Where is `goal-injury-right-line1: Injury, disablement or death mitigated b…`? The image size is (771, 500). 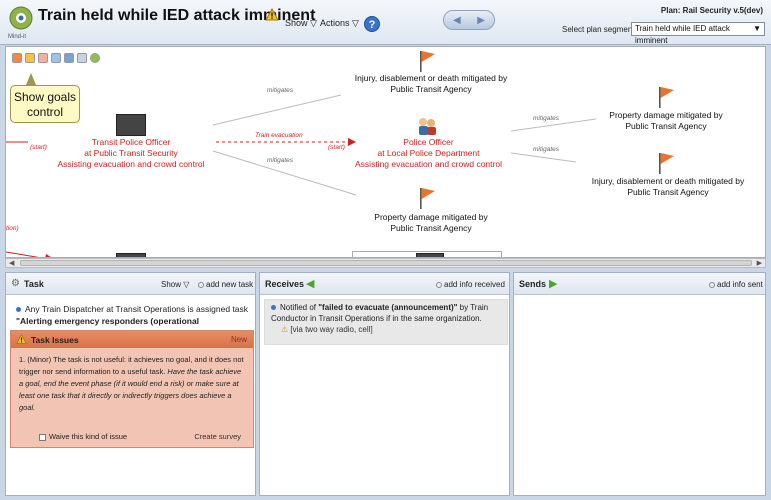 goal-injury-right-line1: Injury, disablement or death mitigated b… is located at coordinates (668, 181).